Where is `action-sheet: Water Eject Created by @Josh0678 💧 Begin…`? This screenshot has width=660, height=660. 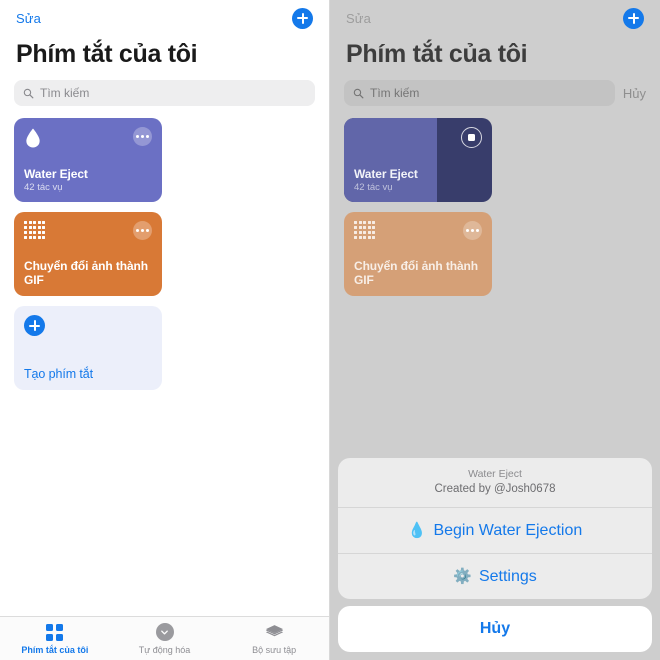
action-sheet: Water Eject Created by @Josh0678 💧 Begin… is located at coordinates (495, 555).